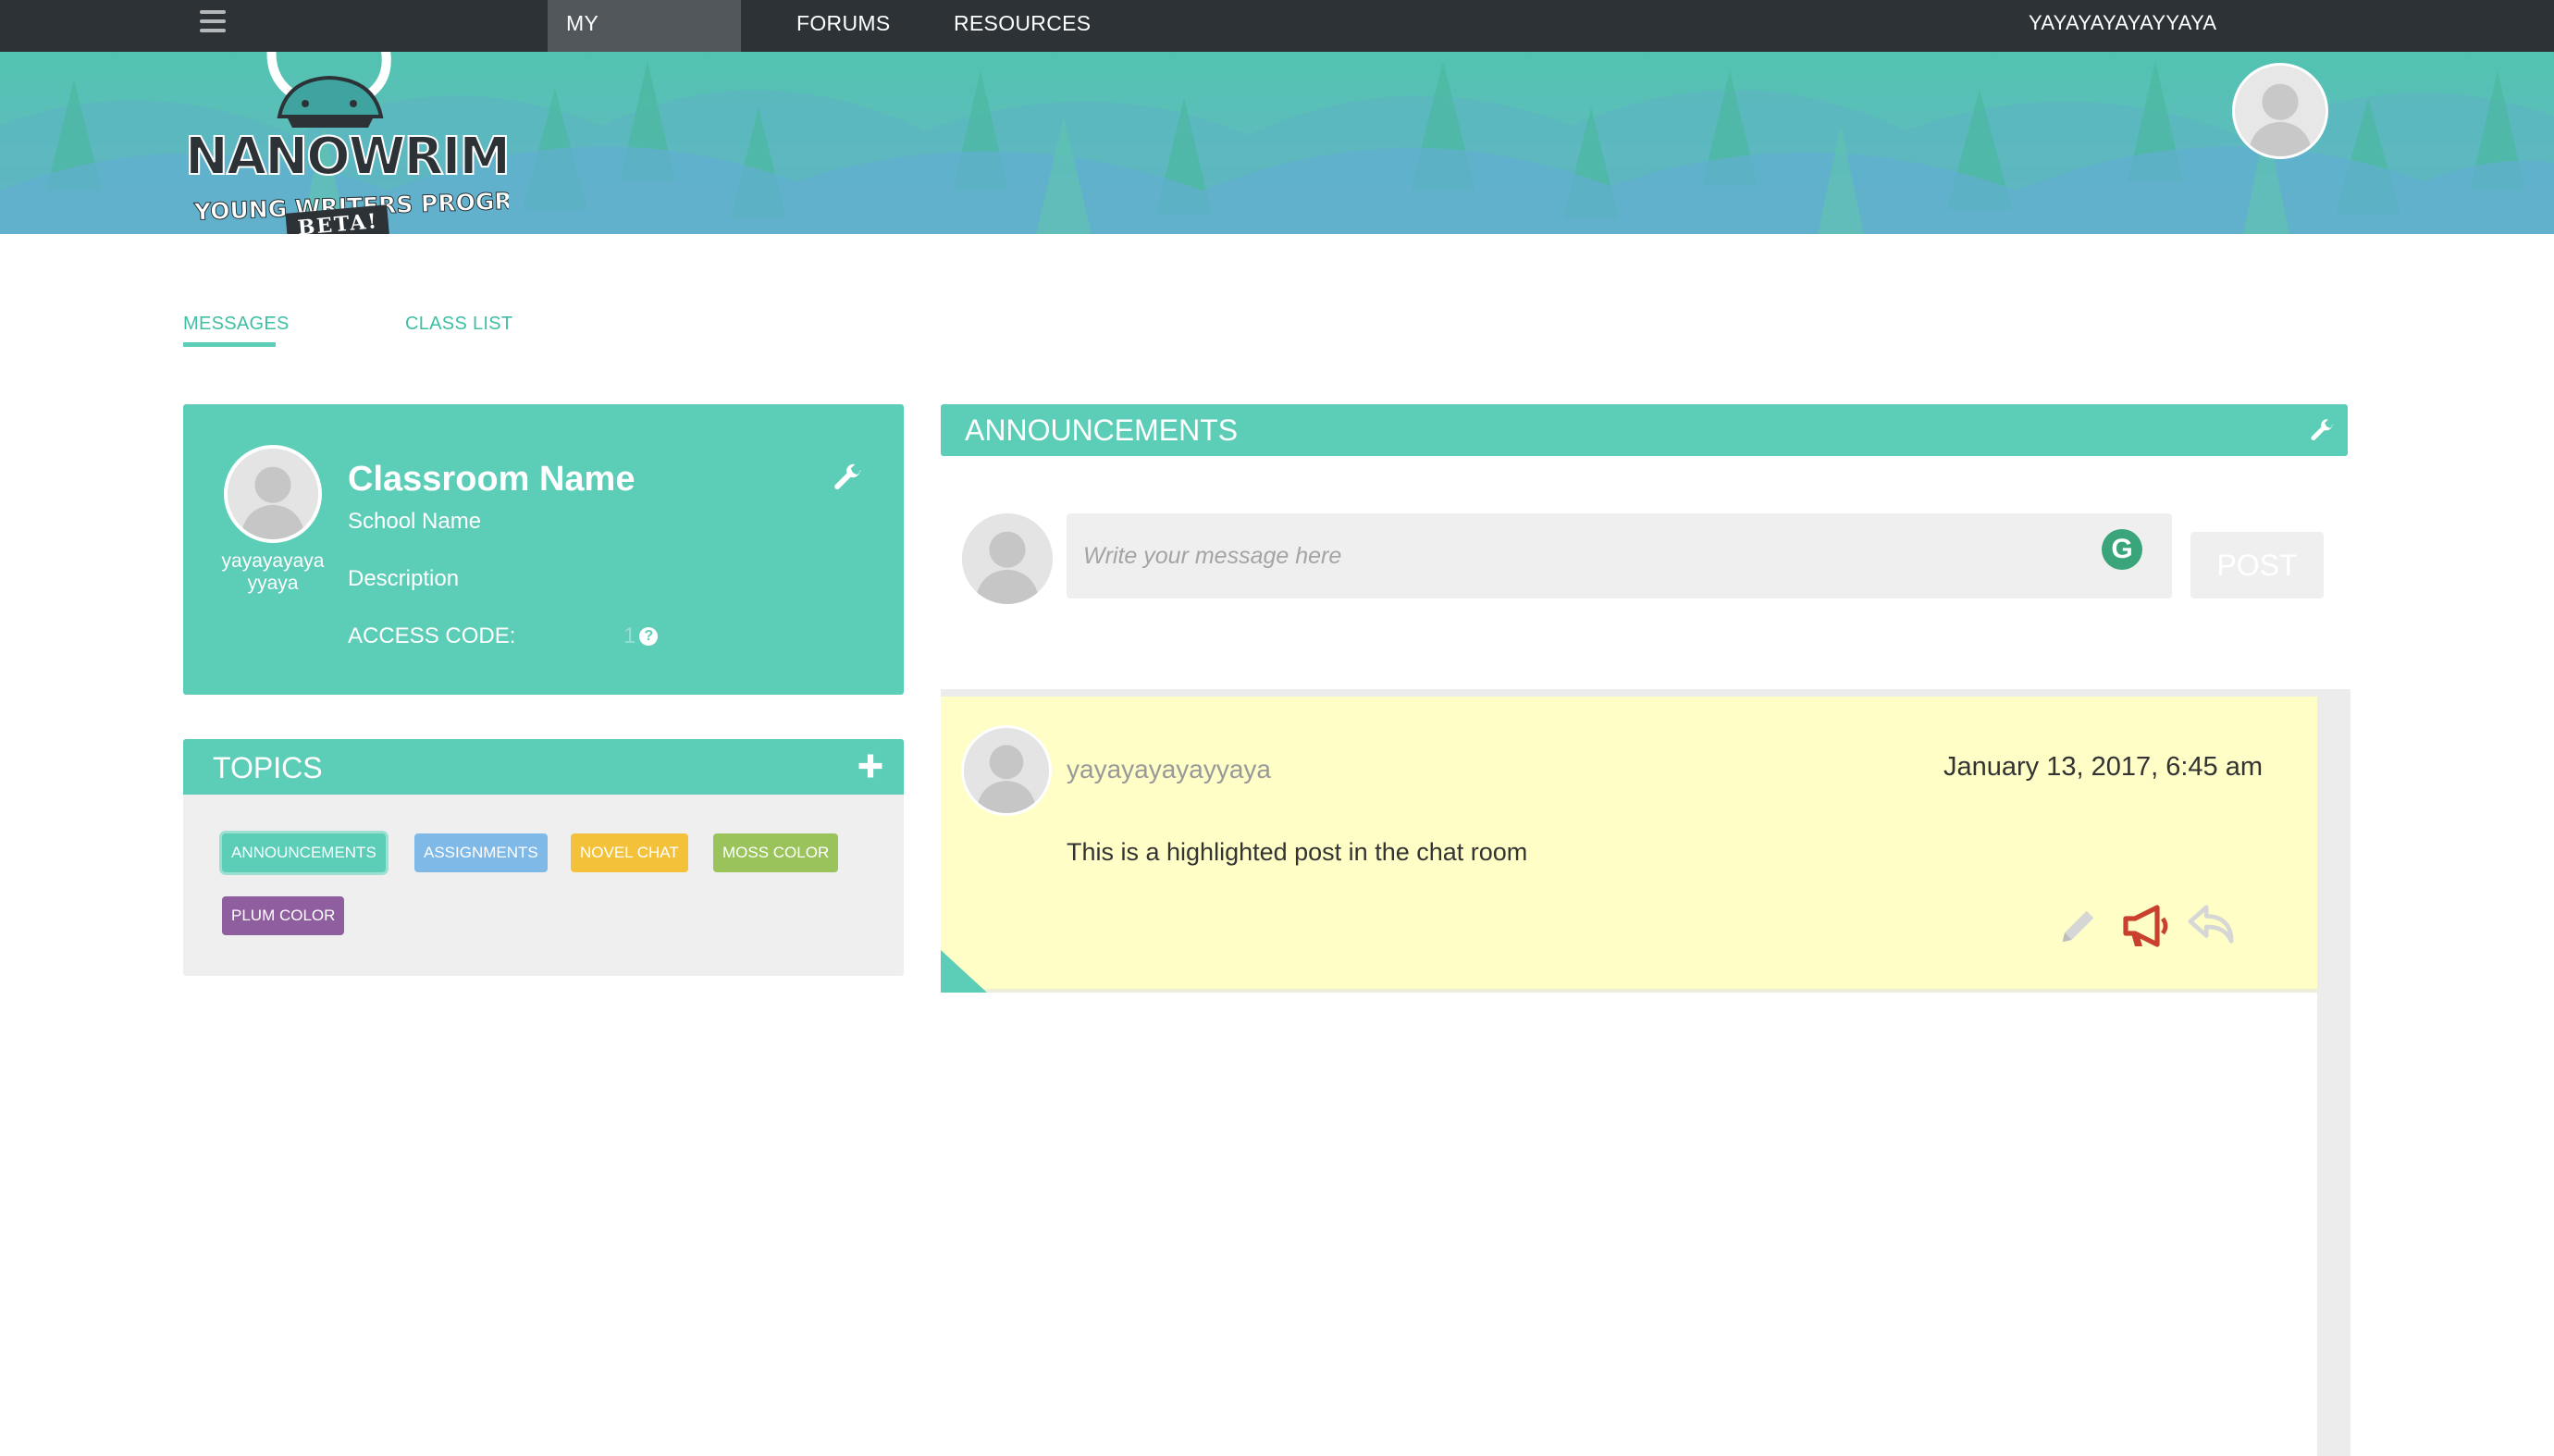 The height and width of the screenshot is (1456, 2554). What do you see at coordinates (229, 344) in the screenshot?
I see `active-tab-underline` at bounding box center [229, 344].